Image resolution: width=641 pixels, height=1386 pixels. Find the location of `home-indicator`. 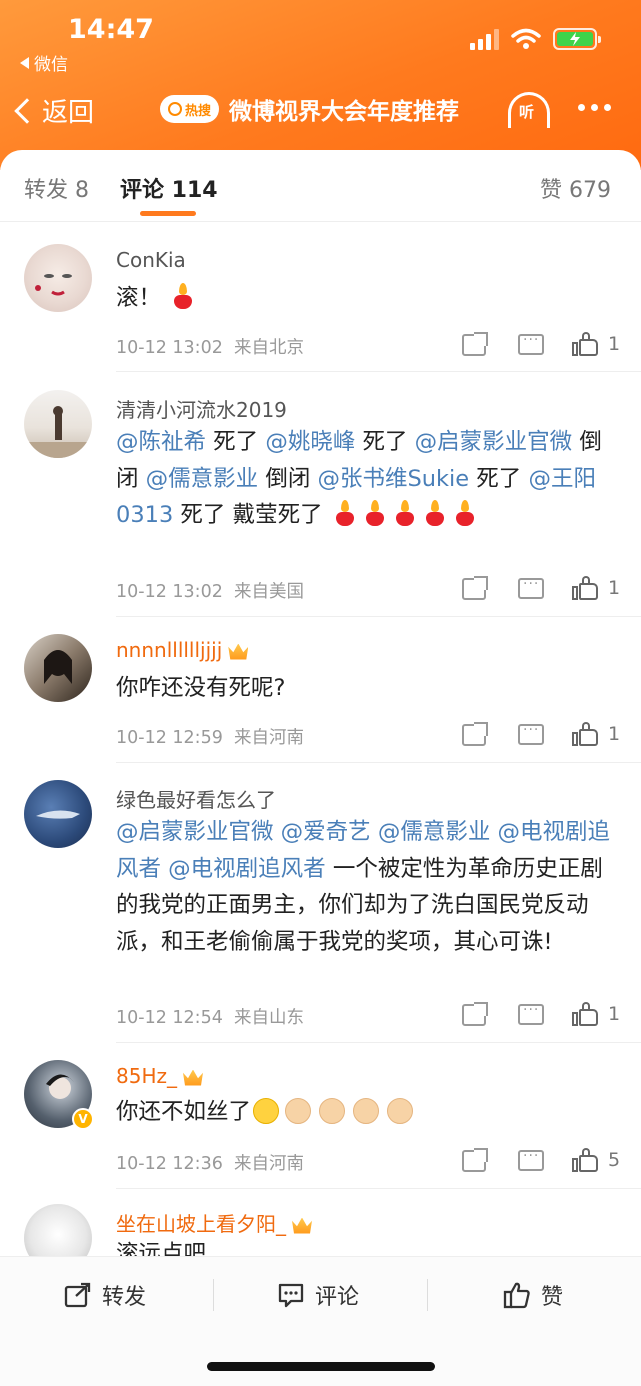

home-indicator is located at coordinates (321, 1366).